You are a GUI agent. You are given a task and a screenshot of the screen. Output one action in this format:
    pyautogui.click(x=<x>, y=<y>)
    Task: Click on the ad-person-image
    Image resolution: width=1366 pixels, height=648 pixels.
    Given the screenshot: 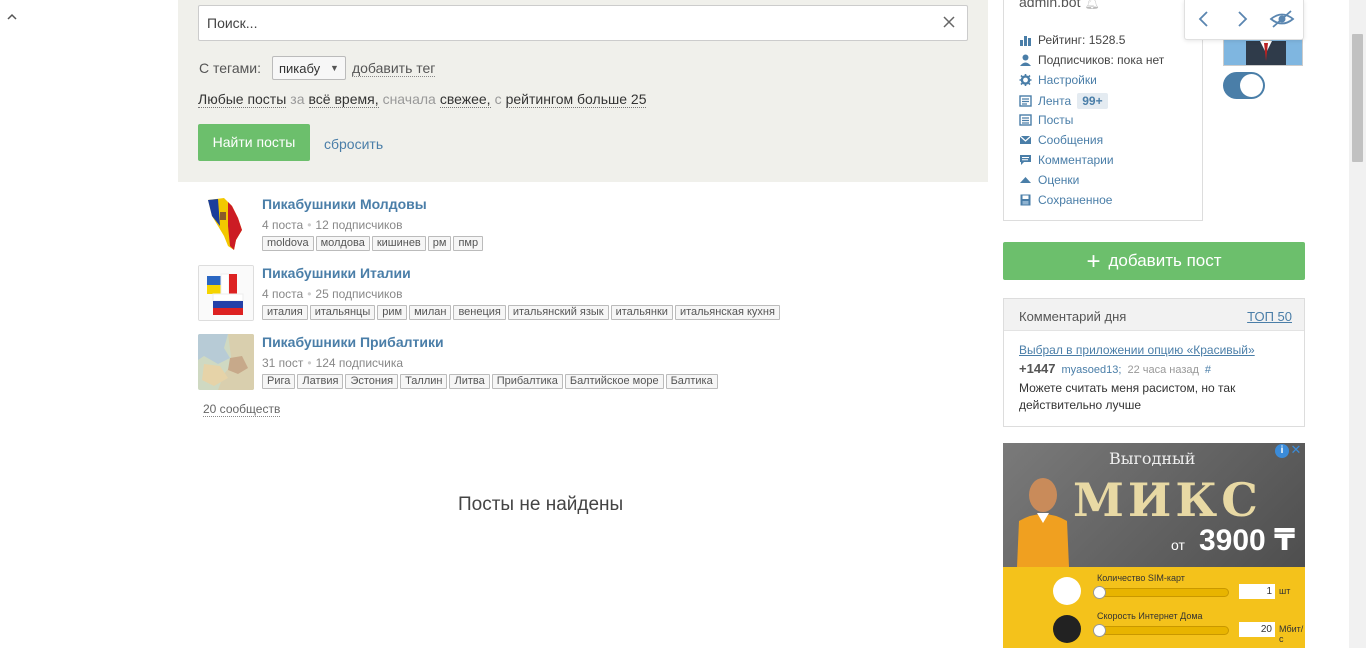 What is the action you would take?
    pyautogui.click(x=1042, y=520)
    